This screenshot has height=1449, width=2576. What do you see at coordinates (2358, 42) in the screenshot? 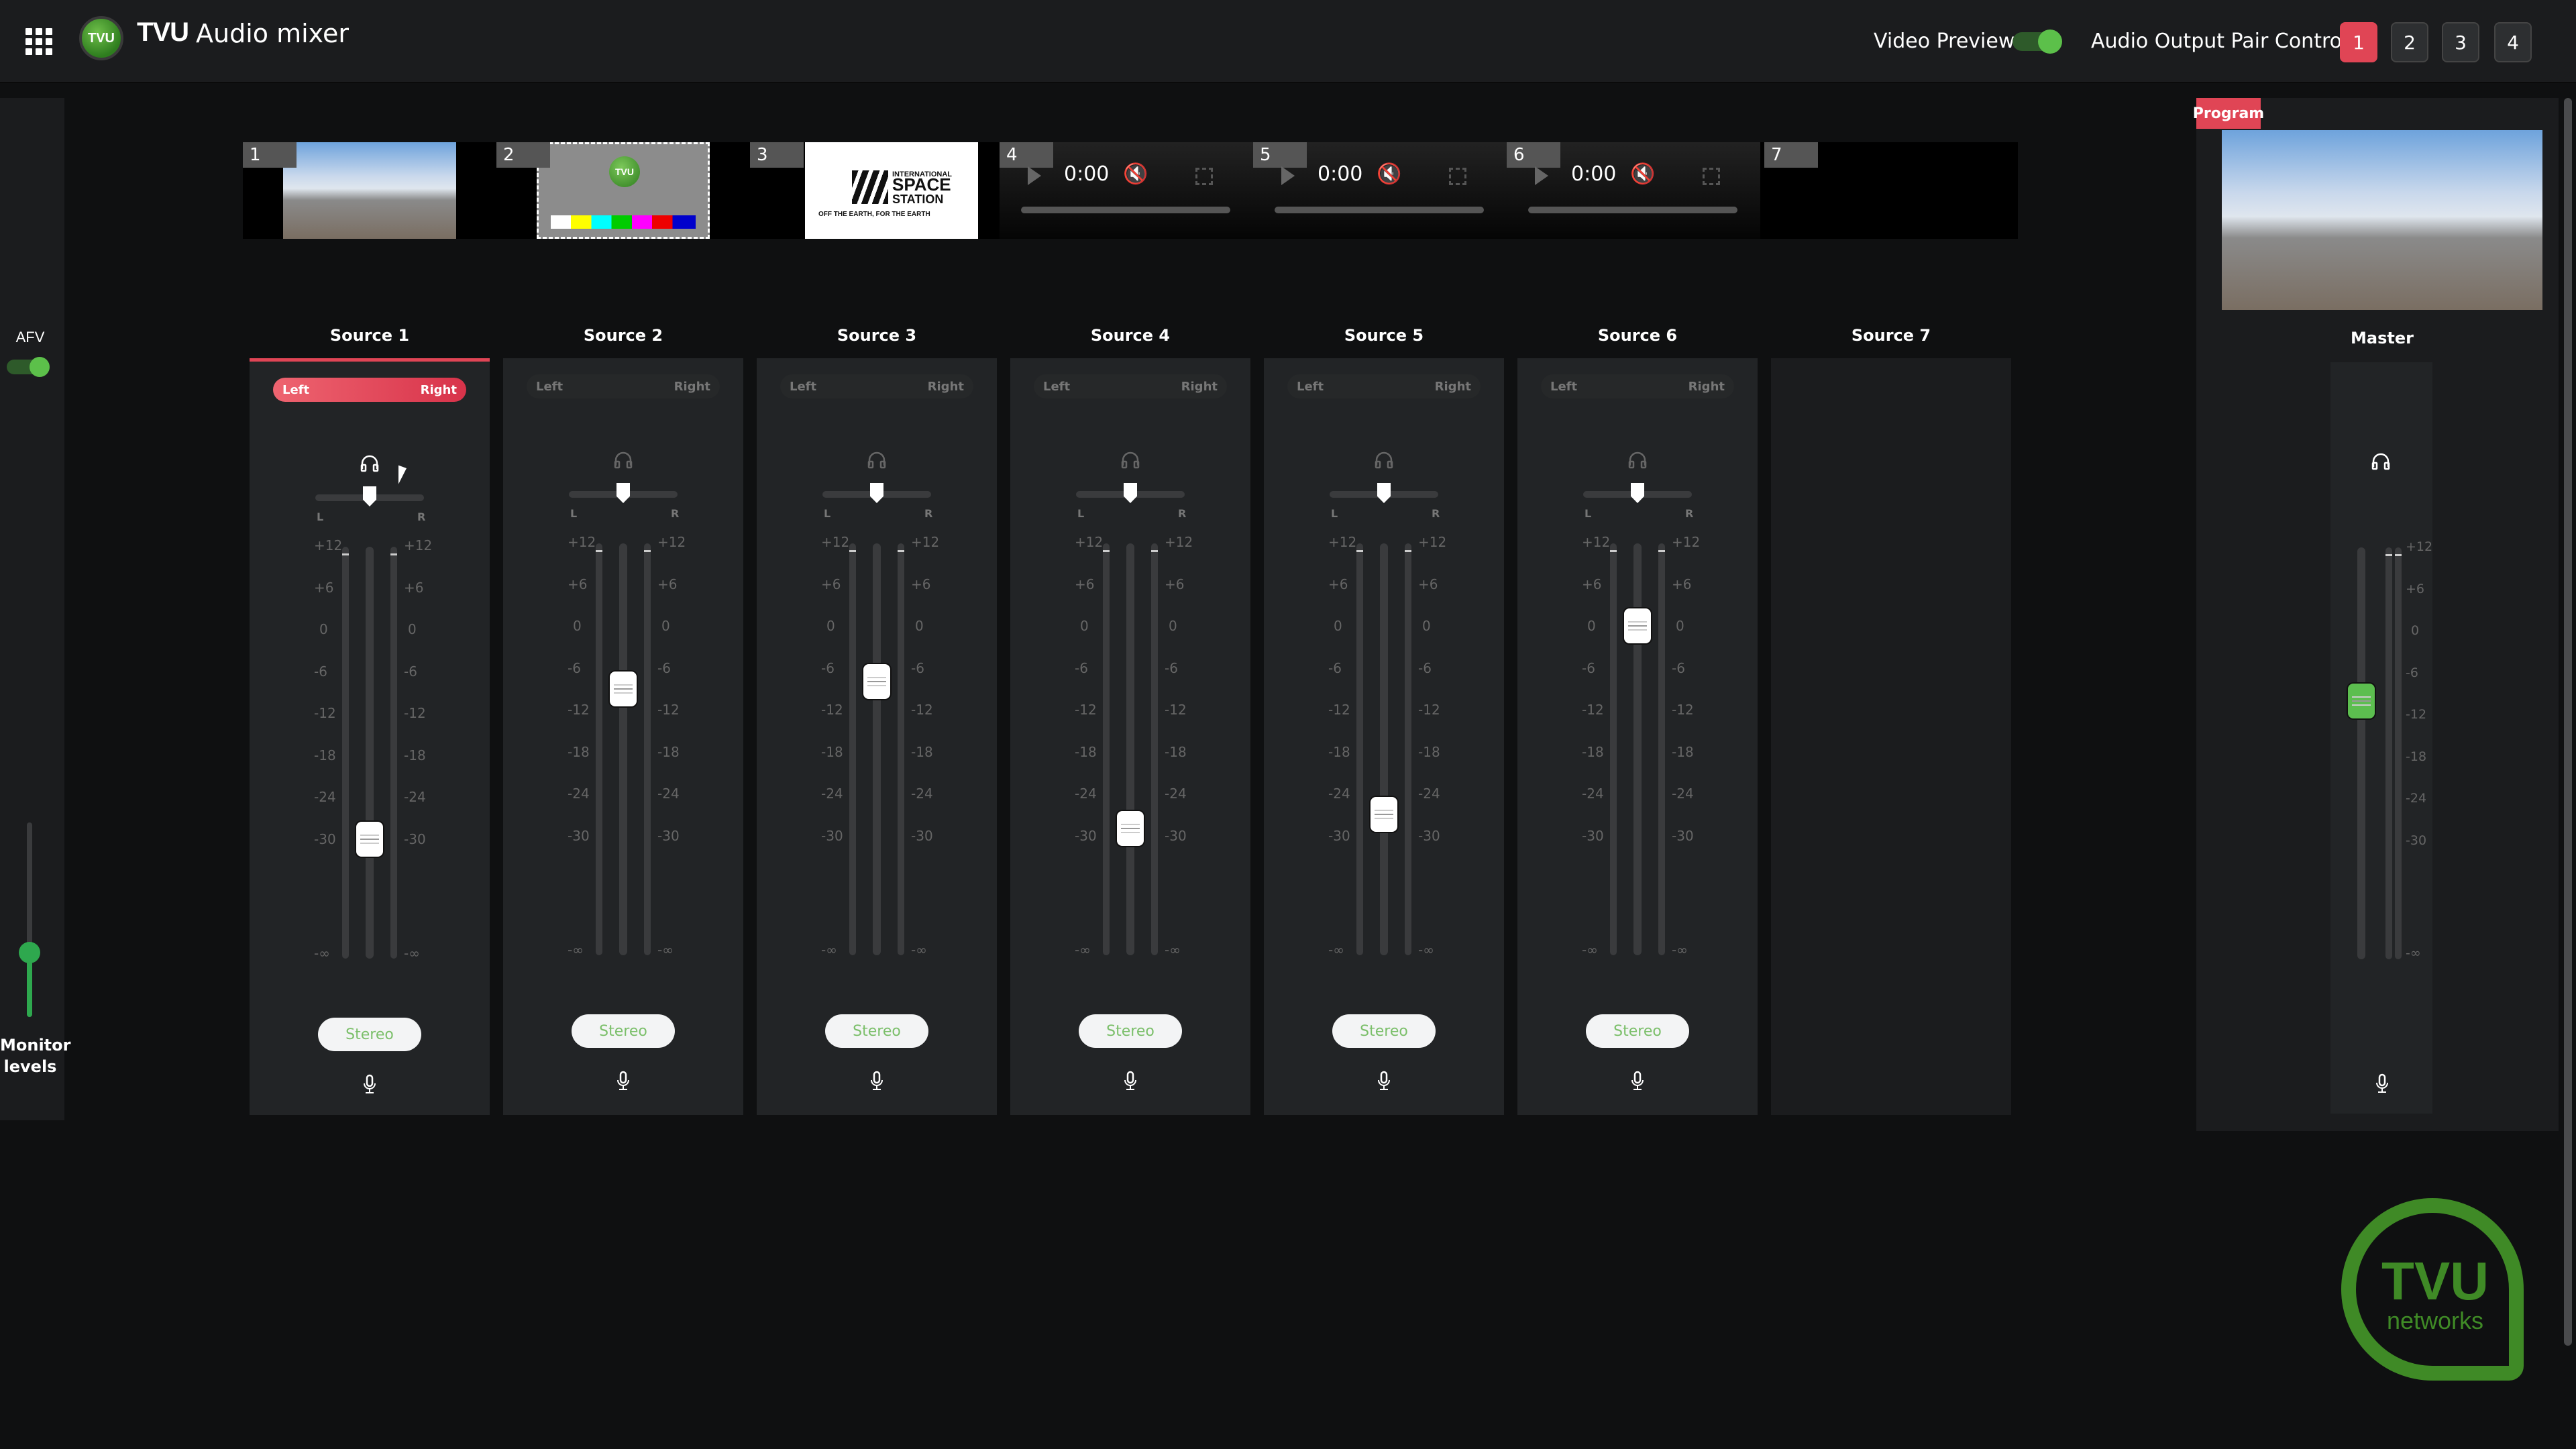
I see `audio-pair-button-1: 1` at bounding box center [2358, 42].